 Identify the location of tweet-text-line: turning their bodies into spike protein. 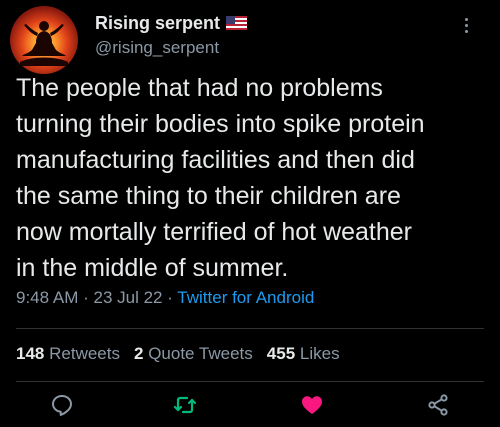
(220, 124).